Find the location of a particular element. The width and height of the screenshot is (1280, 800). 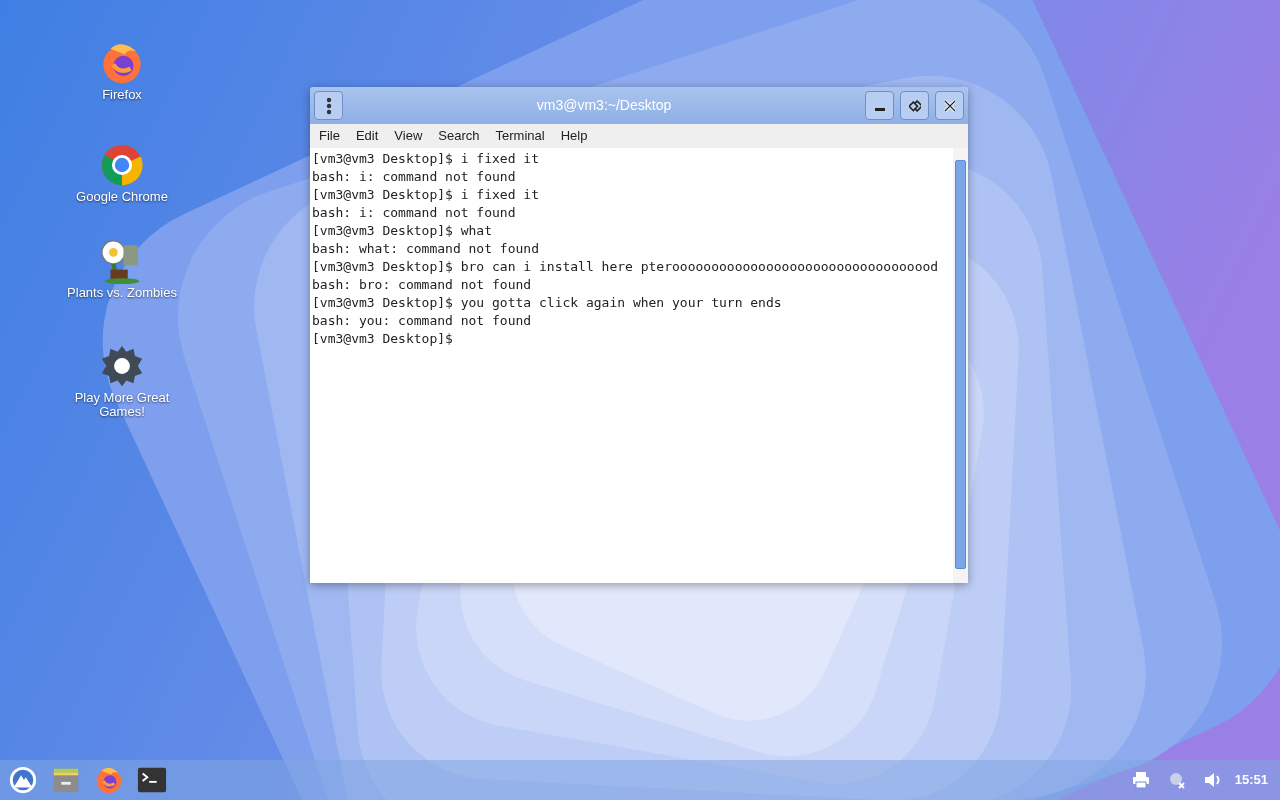

terminal-line: bash: you: command not found is located at coordinates (422, 321).